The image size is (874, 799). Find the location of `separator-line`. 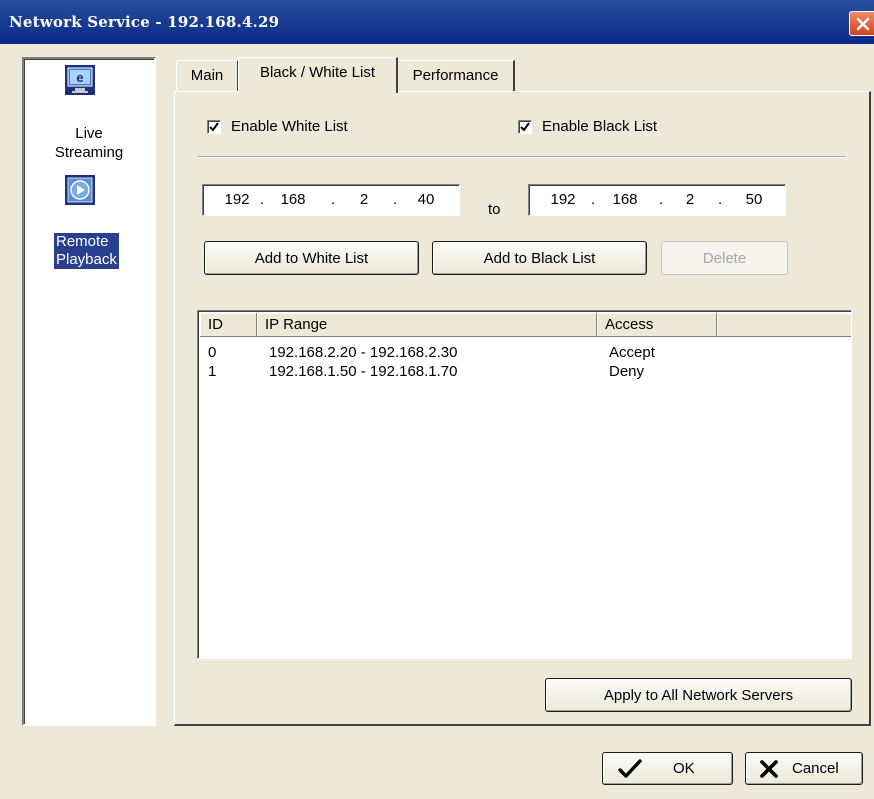

separator-line is located at coordinates (521, 157).